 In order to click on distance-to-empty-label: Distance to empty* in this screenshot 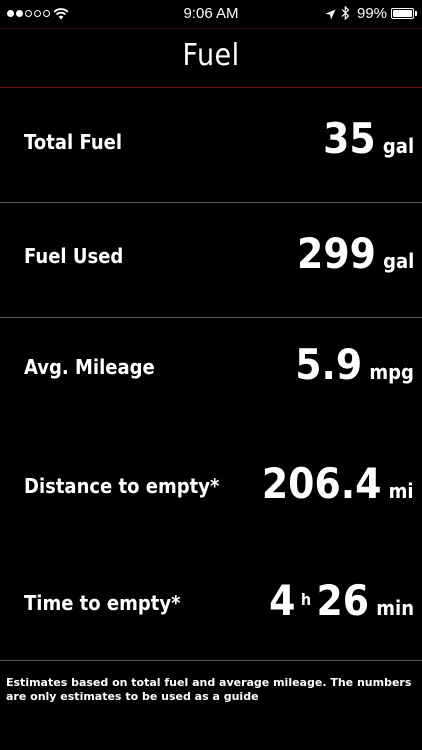, I will do `click(122, 486)`.